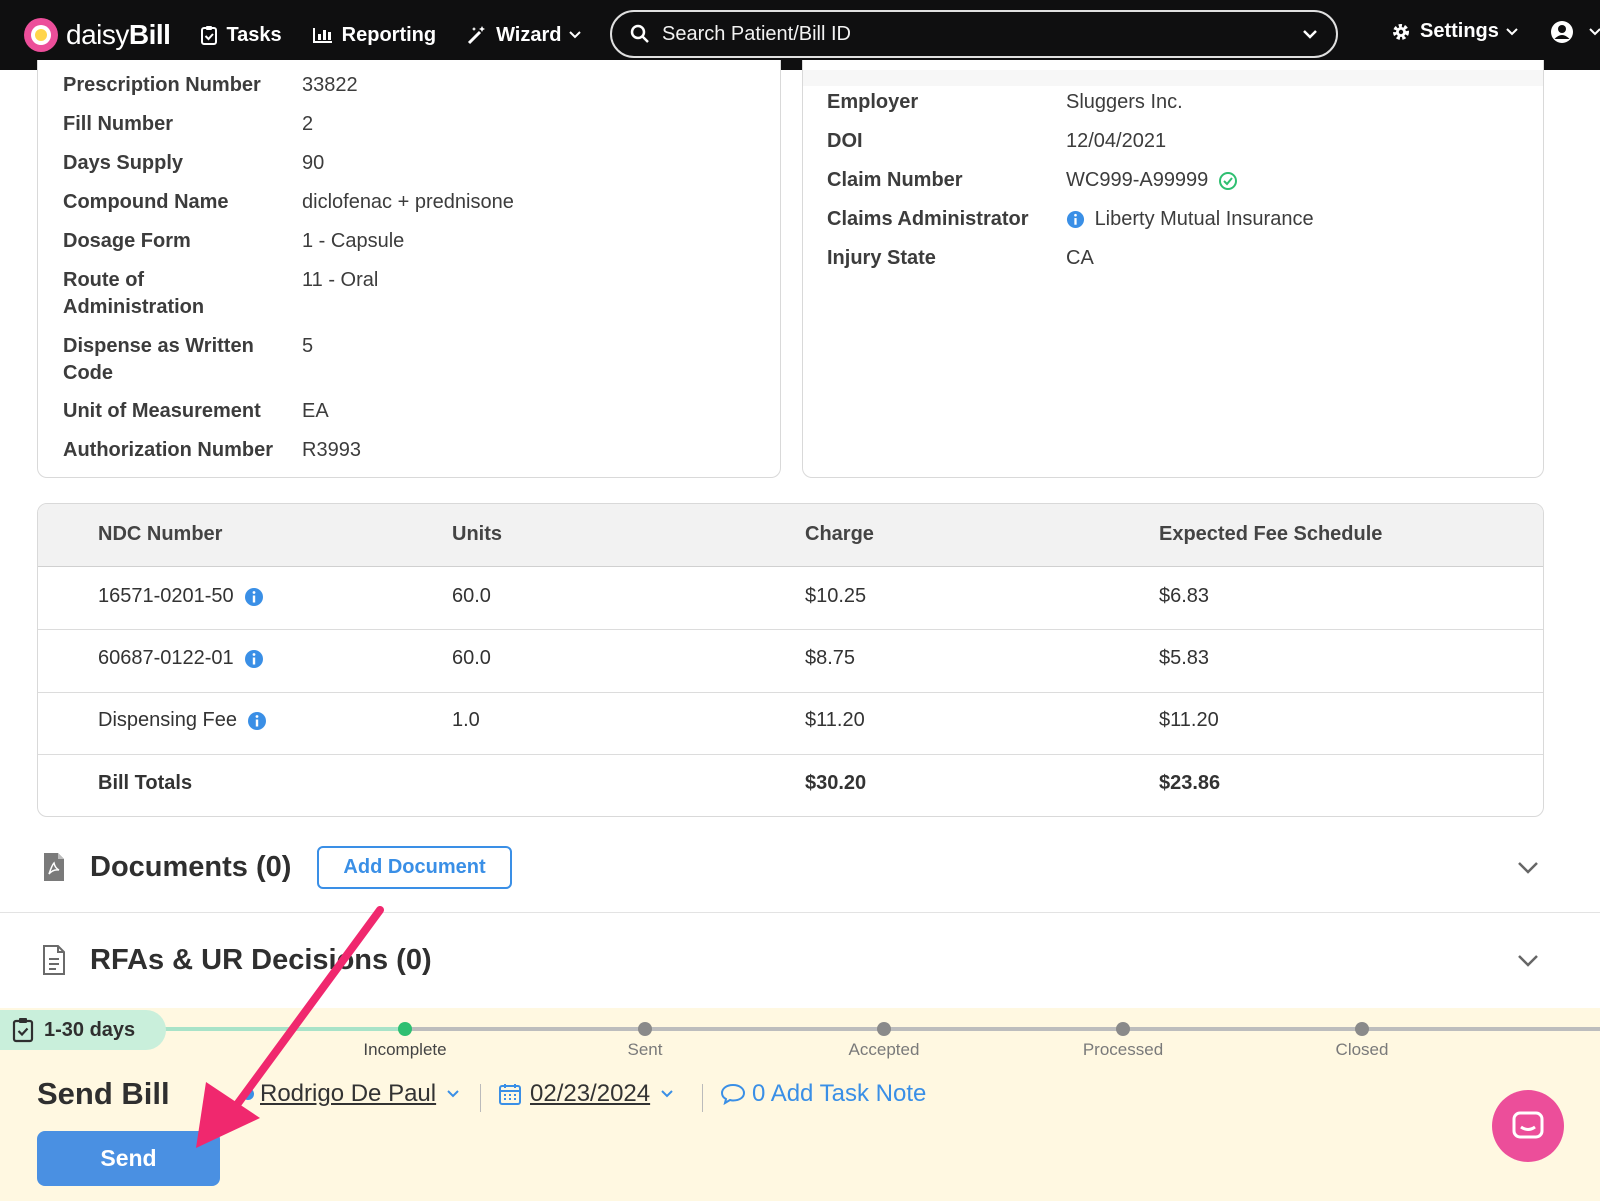  What do you see at coordinates (873, 102) in the screenshot?
I see `detail-label: Employer` at bounding box center [873, 102].